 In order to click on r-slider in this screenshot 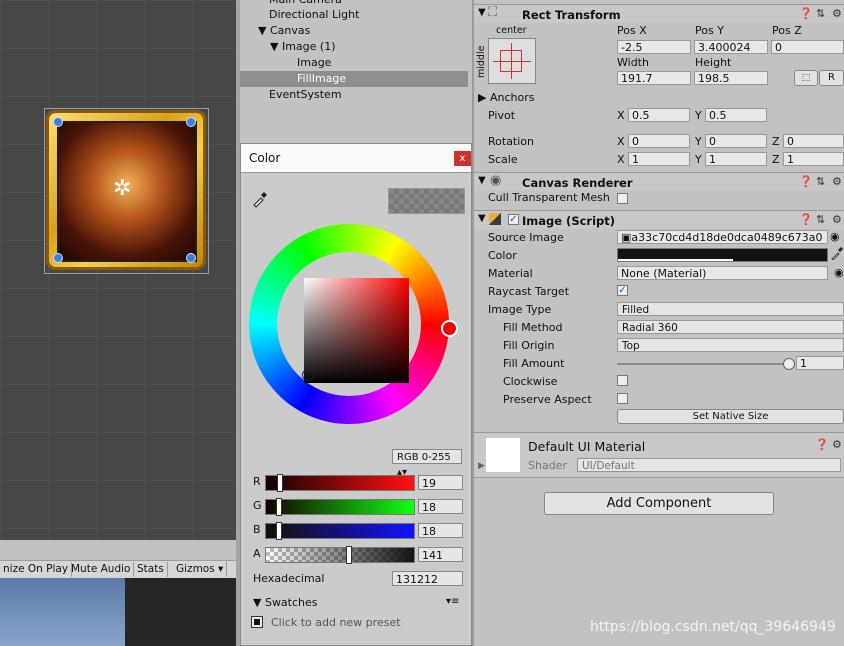, I will do `click(340, 483)`.